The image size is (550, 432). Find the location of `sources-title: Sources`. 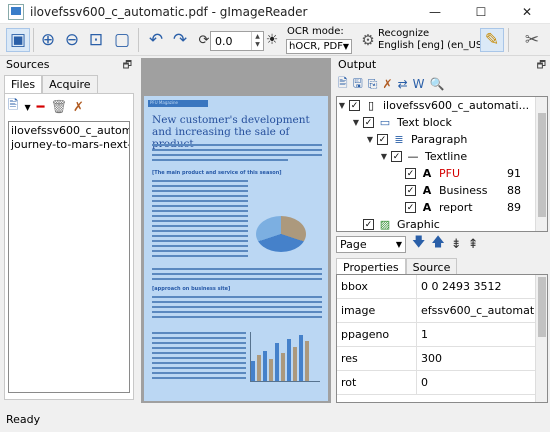

sources-title: Sources is located at coordinates (28, 64).